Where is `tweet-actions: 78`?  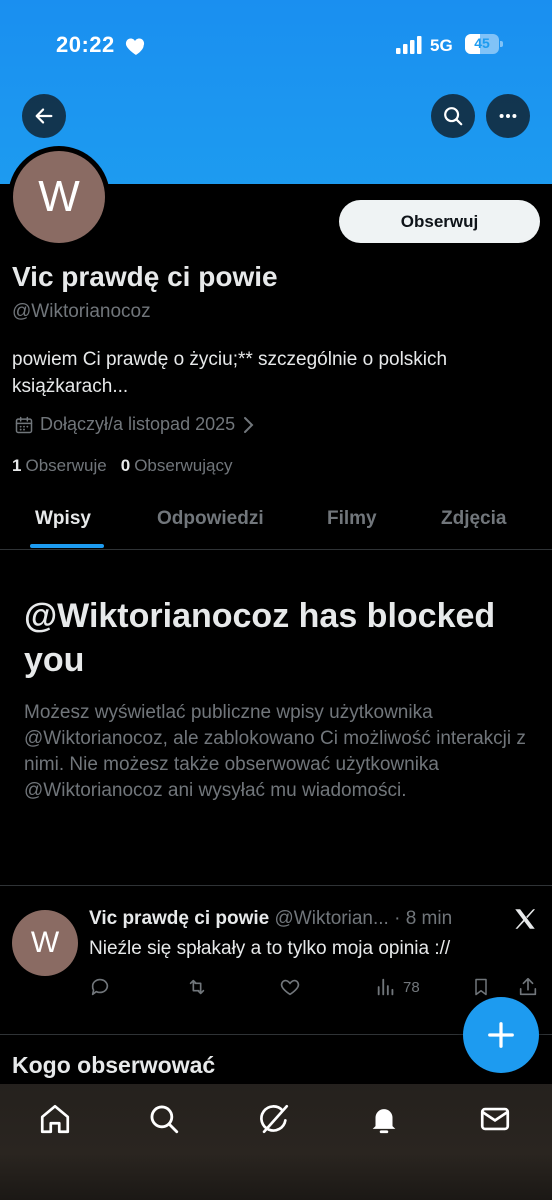 tweet-actions: 78 is located at coordinates (314, 988).